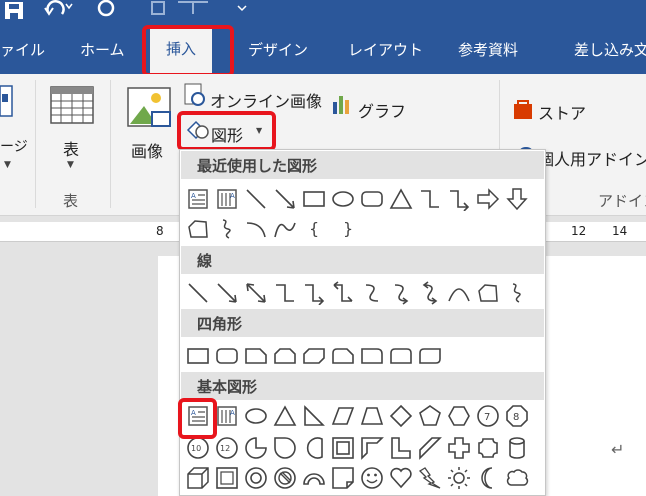  I want to click on undo-icon, so click(59, 12).